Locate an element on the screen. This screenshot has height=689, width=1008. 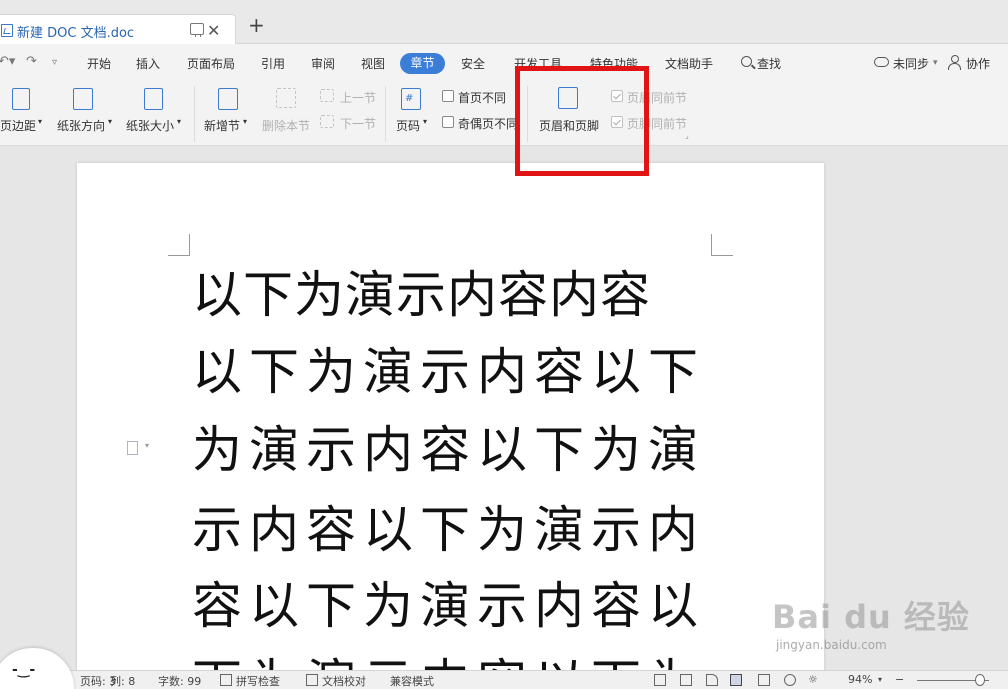
sync-status: 未同步 is located at coordinates (911, 63).